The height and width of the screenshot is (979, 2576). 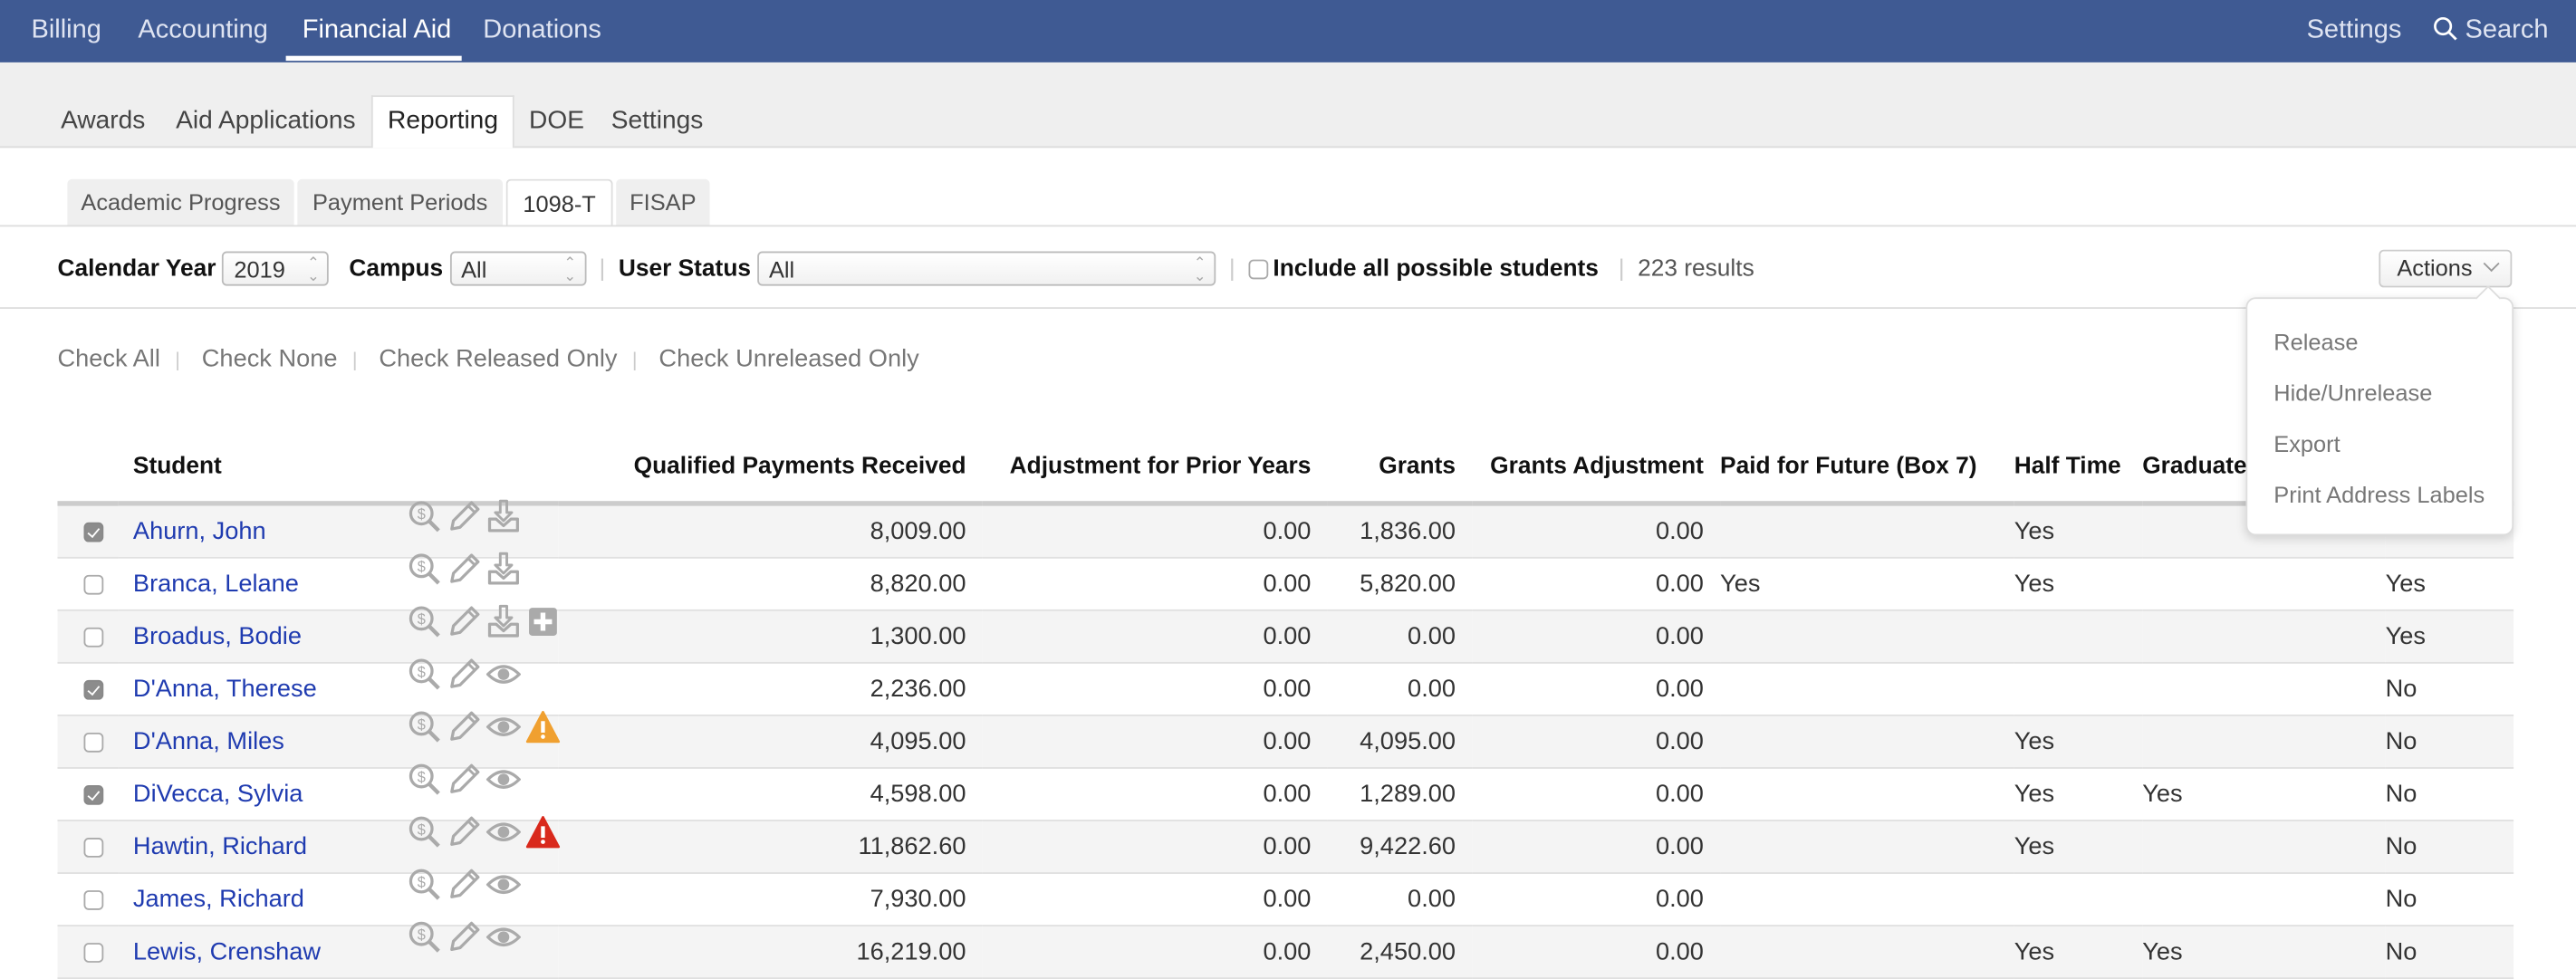 What do you see at coordinates (2354, 31) in the screenshot?
I see `nav-settings: Settings` at bounding box center [2354, 31].